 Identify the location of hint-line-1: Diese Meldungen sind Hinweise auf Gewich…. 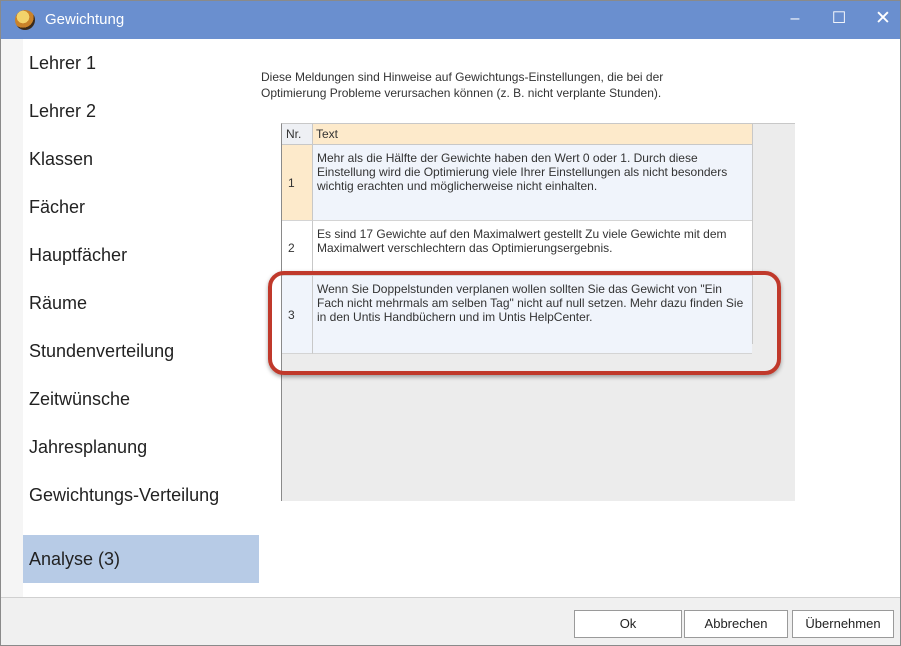
(462, 77).